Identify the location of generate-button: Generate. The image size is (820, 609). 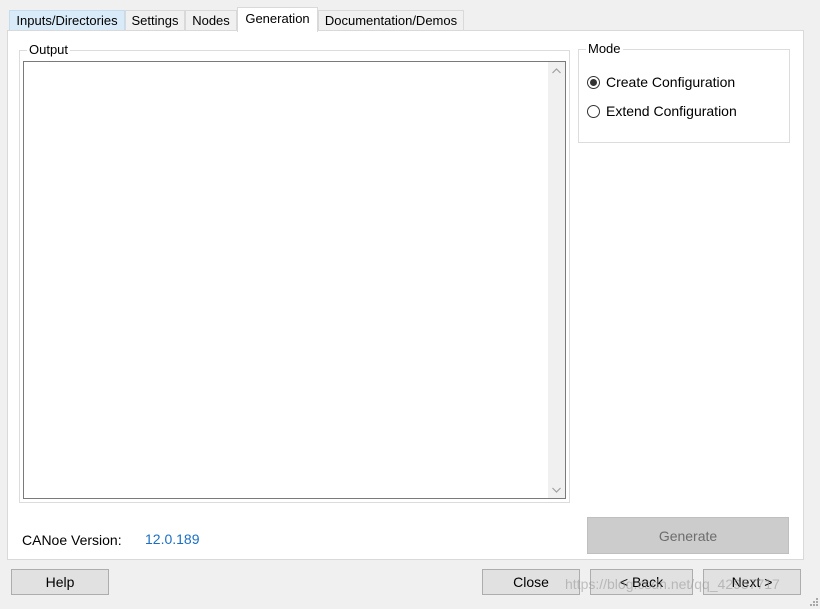
(688, 535).